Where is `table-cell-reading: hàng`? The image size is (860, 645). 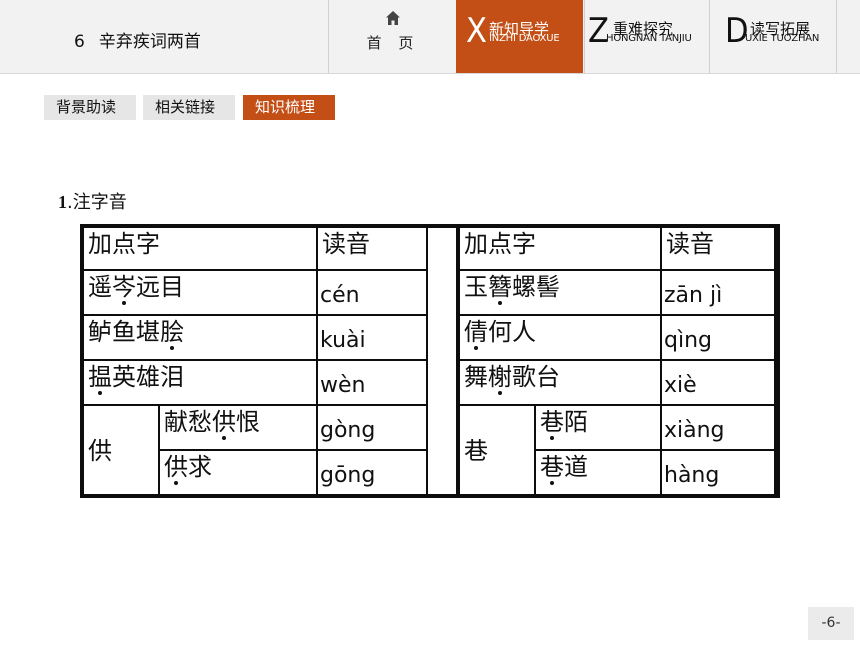
table-cell-reading: hàng is located at coordinates (718, 472).